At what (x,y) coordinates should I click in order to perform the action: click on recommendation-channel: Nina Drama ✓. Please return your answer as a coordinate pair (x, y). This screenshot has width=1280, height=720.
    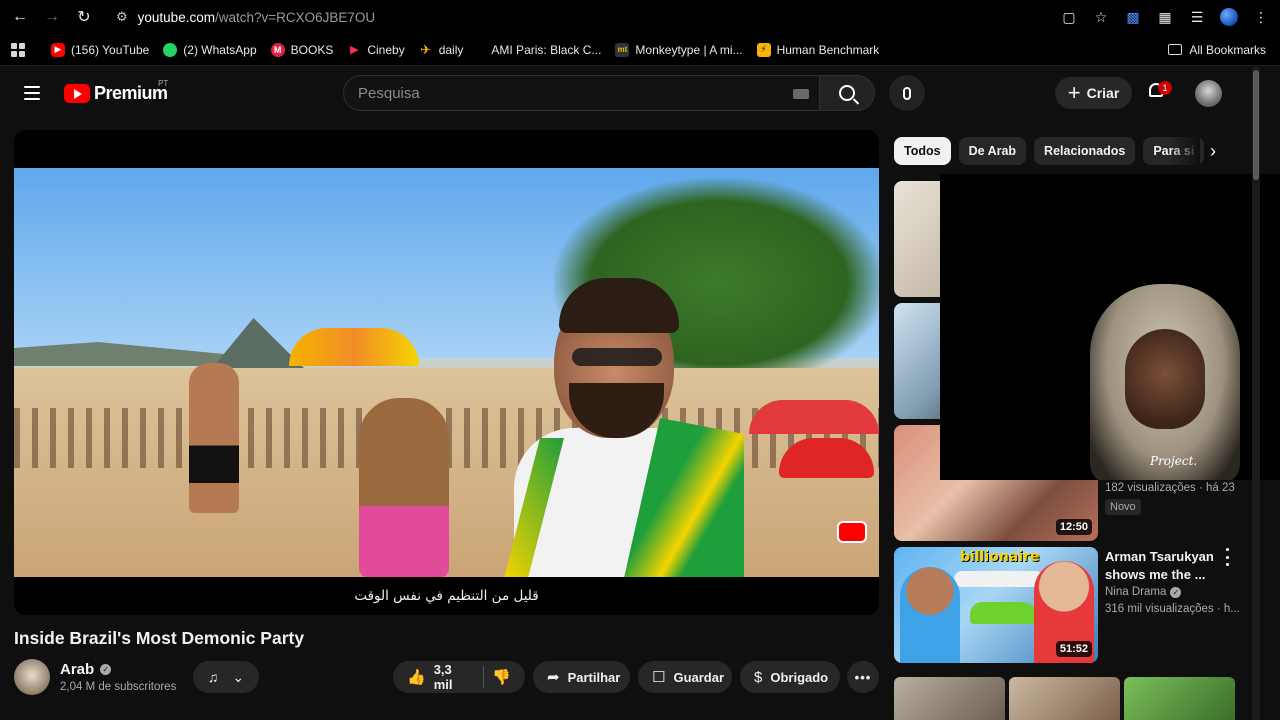
    Looking at the image, I should click on (1143, 592).